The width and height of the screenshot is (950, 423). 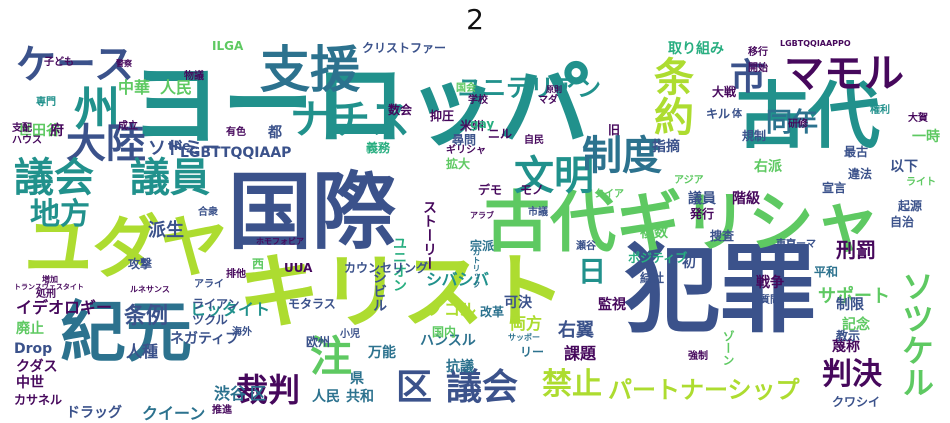 I want to click on word: 人民, so click(x=326, y=397).